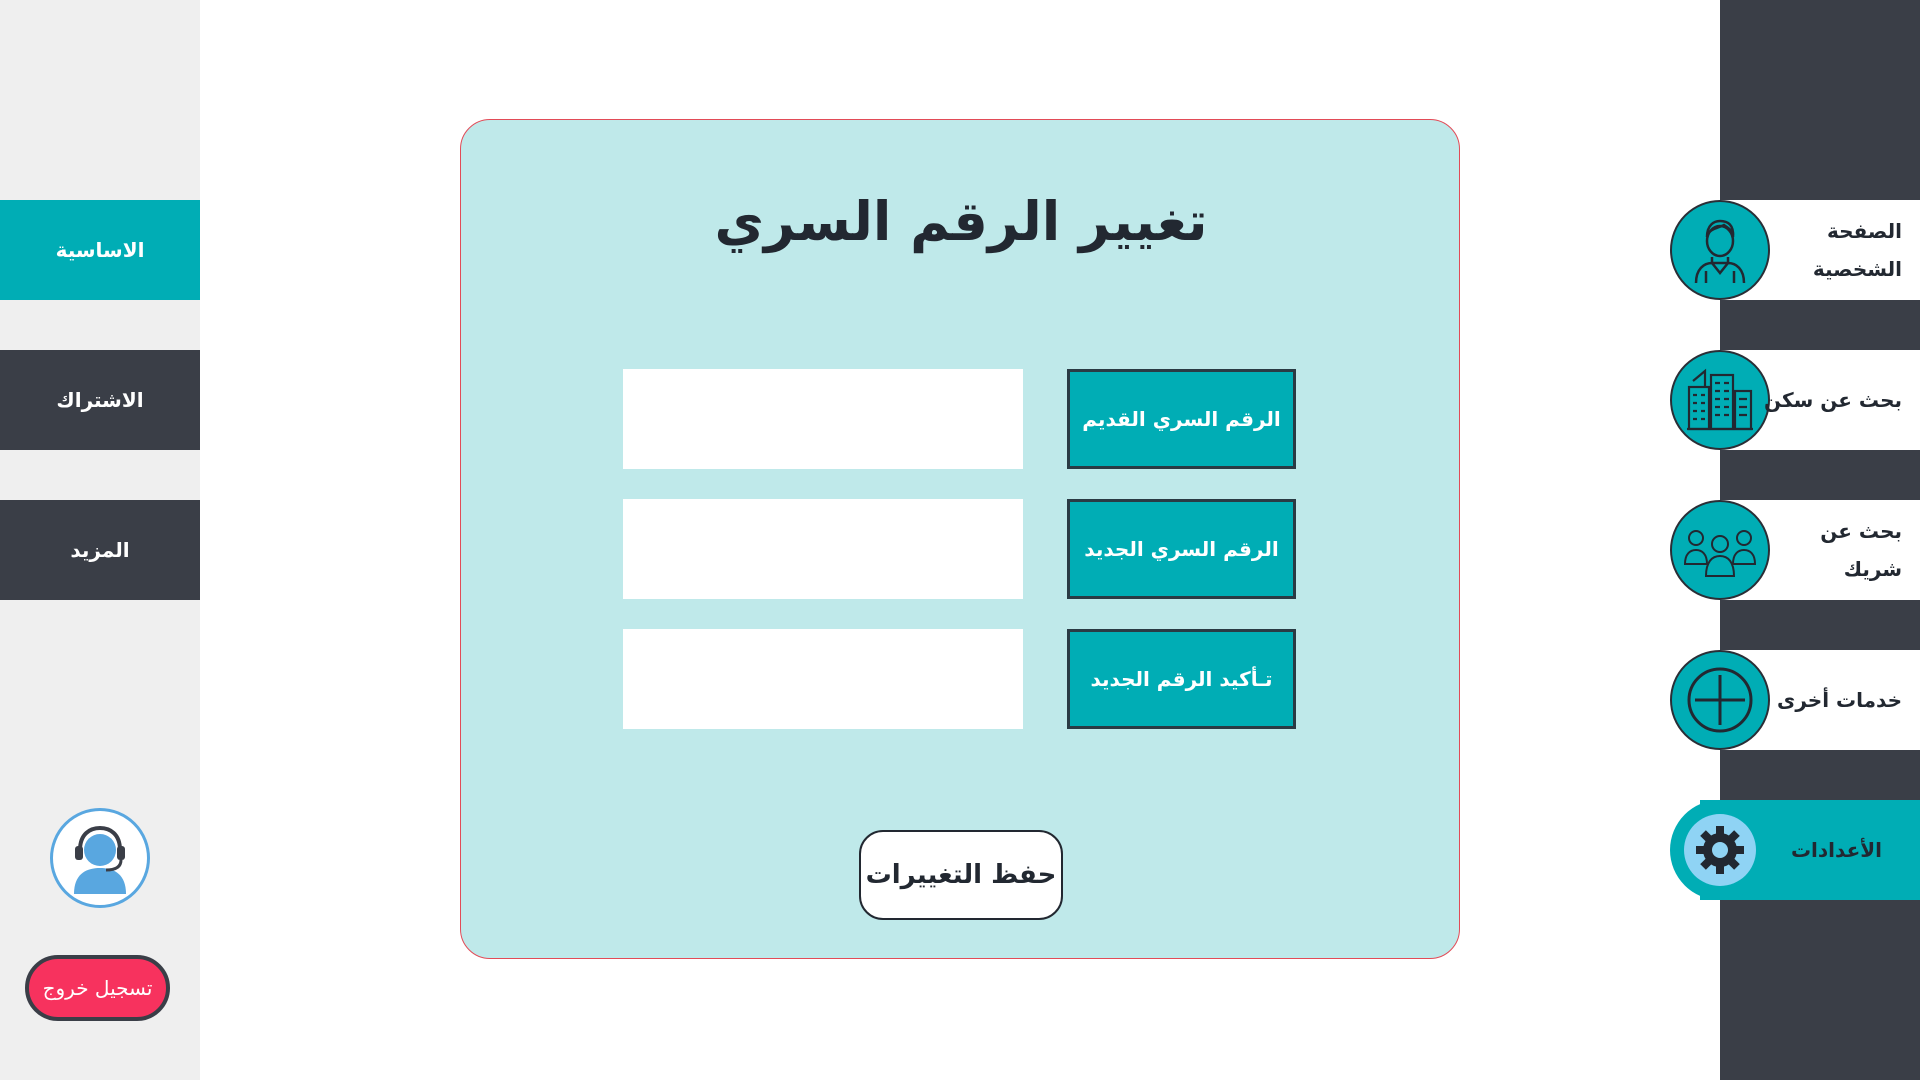 The width and height of the screenshot is (1920, 1080). I want to click on new-password-label: الرقم السري الجديد, so click(1181, 549).